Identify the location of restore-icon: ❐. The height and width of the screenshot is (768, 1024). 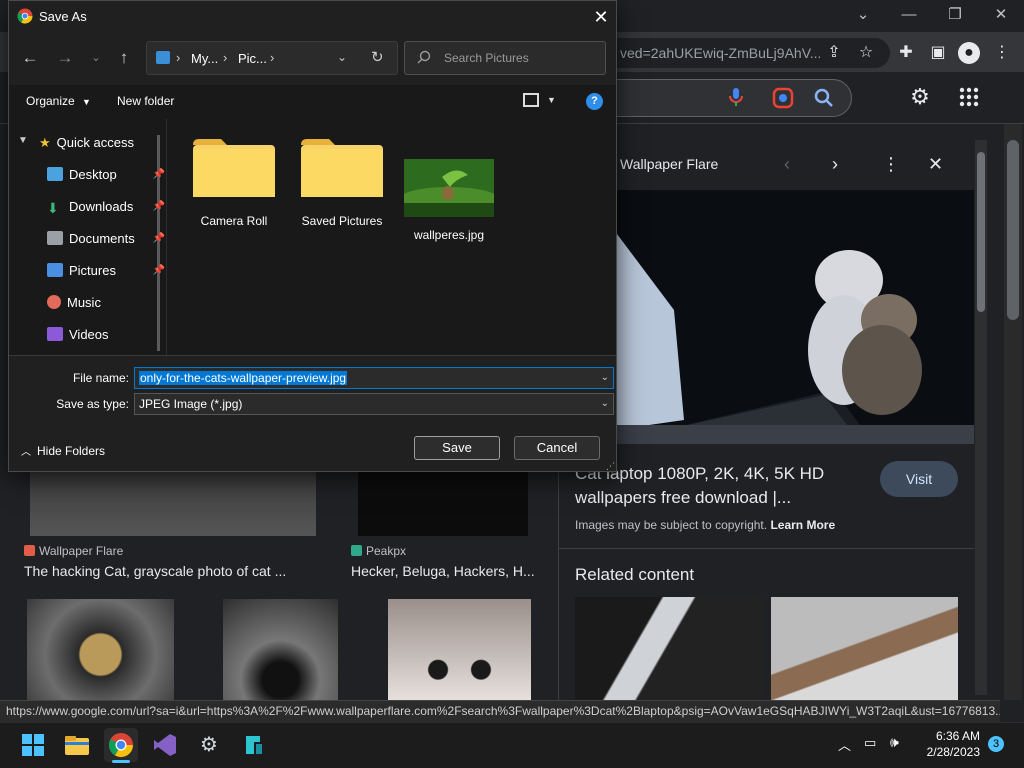
(955, 15).